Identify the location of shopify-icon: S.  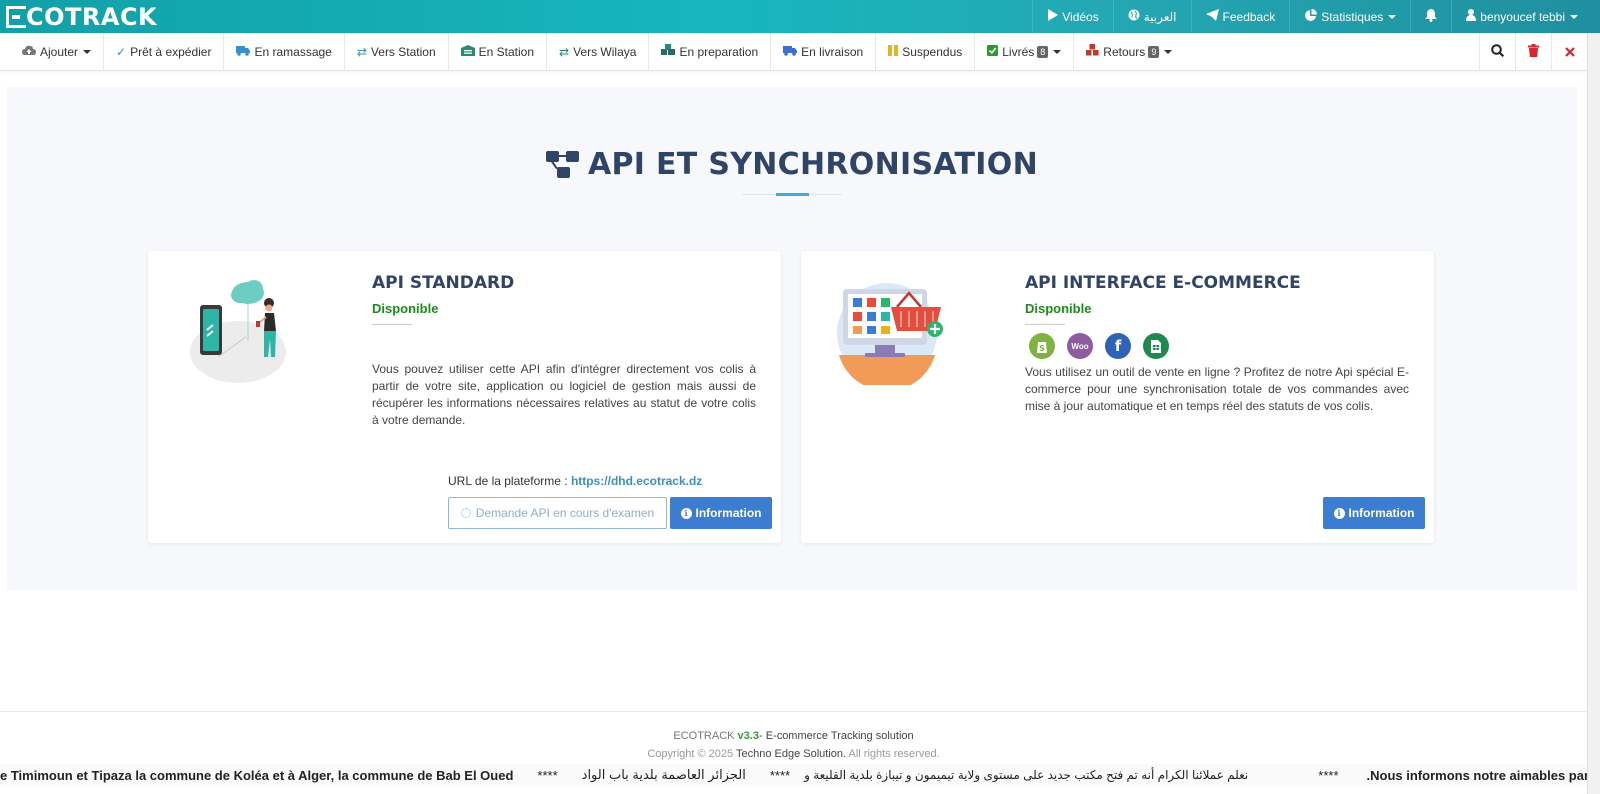
(1042, 346).